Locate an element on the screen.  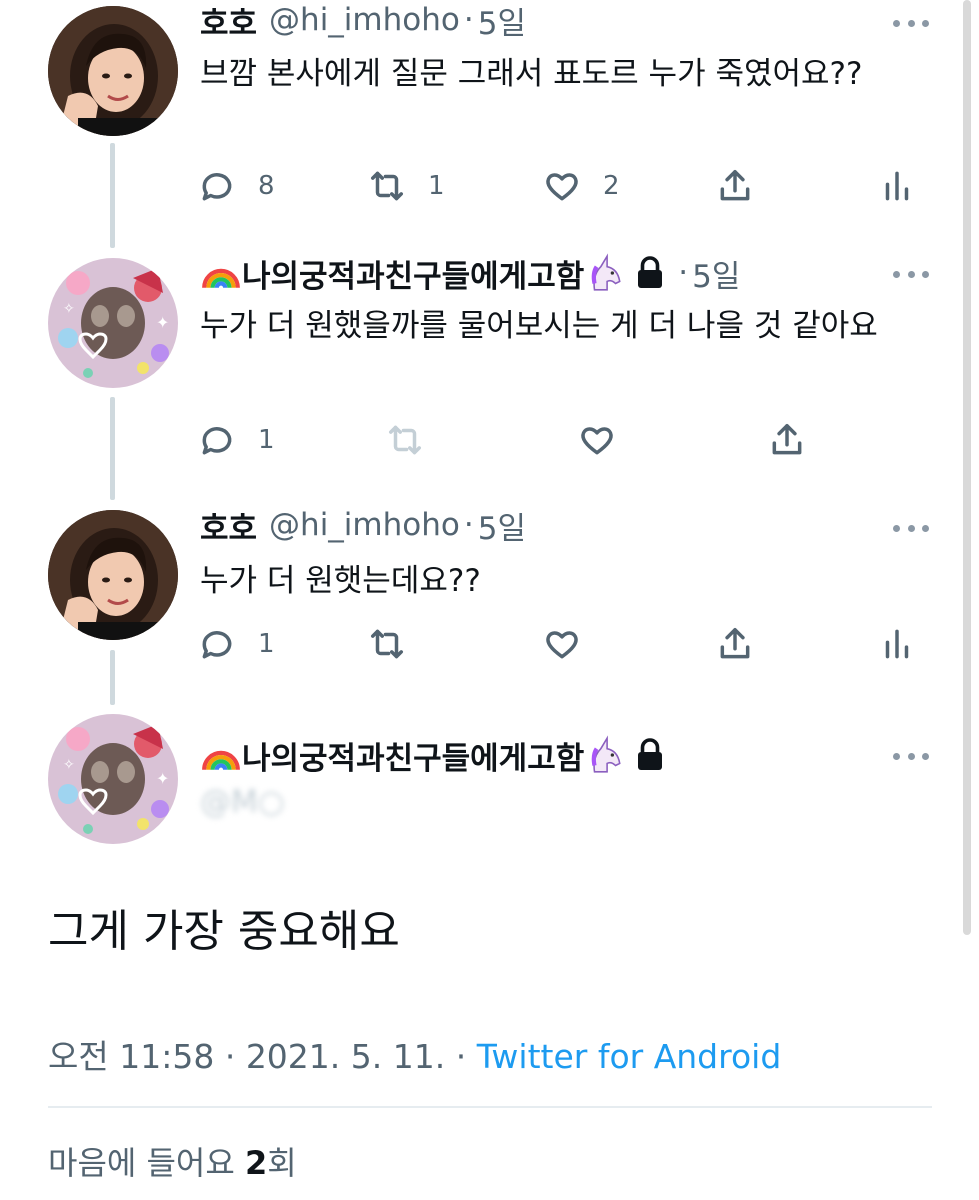
tweet-actions: 8 1 2 is located at coordinates (568, 186).